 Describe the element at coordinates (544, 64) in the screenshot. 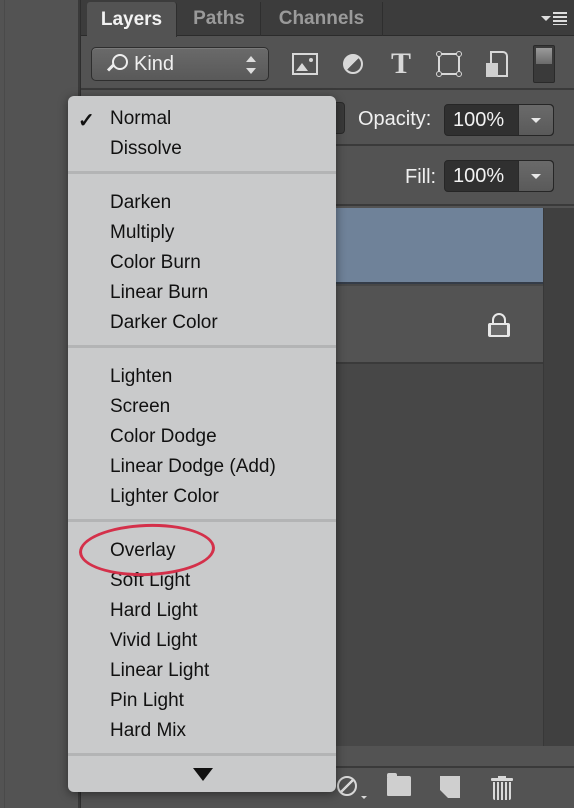

I see `filter-toggle` at that location.